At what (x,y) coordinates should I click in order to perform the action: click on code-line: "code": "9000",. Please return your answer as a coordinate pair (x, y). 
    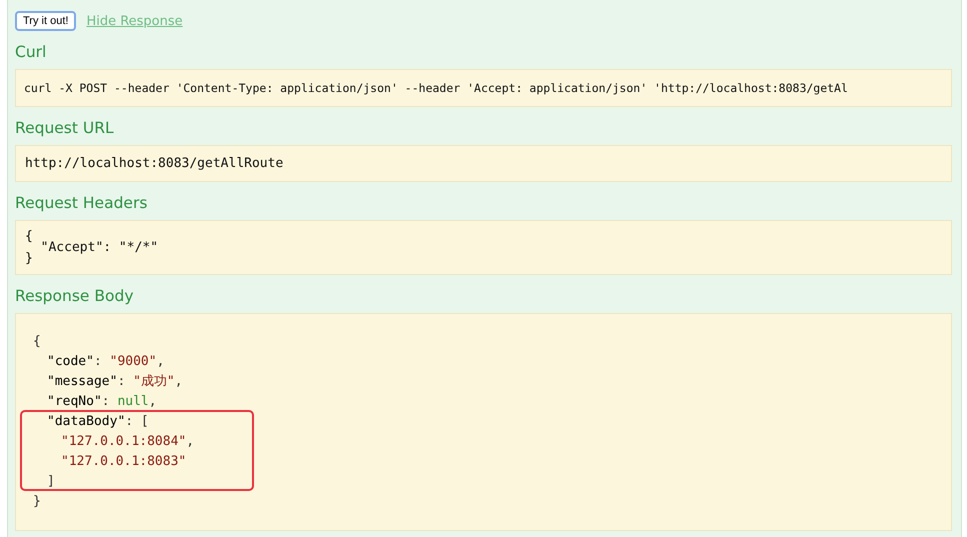
    Looking at the image, I should click on (106, 362).